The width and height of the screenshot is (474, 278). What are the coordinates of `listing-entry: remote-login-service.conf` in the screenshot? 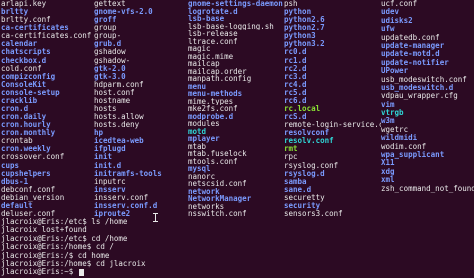 It's located at (332, 125).